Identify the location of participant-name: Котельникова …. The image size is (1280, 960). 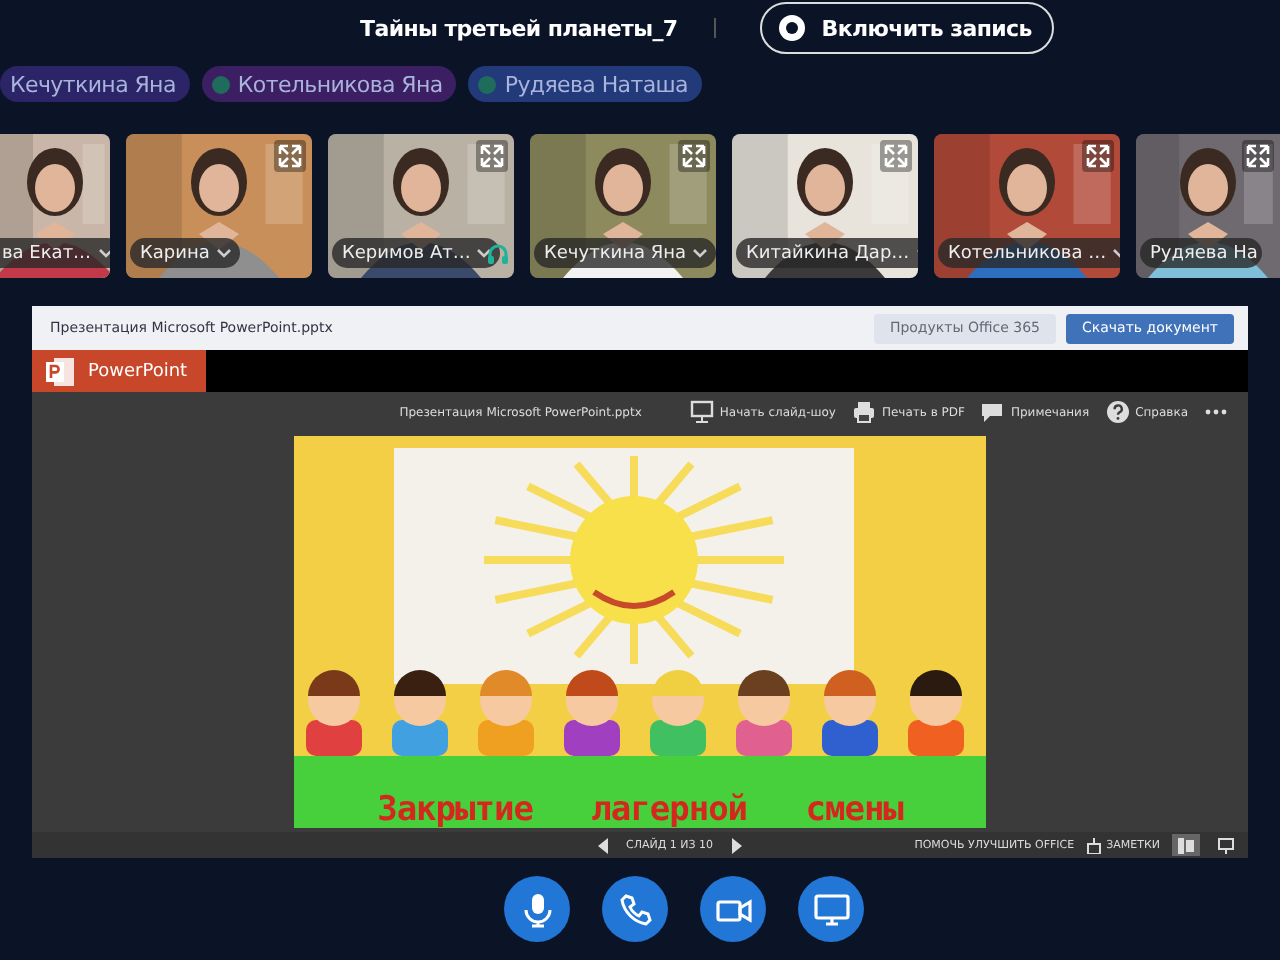
(1027, 253).